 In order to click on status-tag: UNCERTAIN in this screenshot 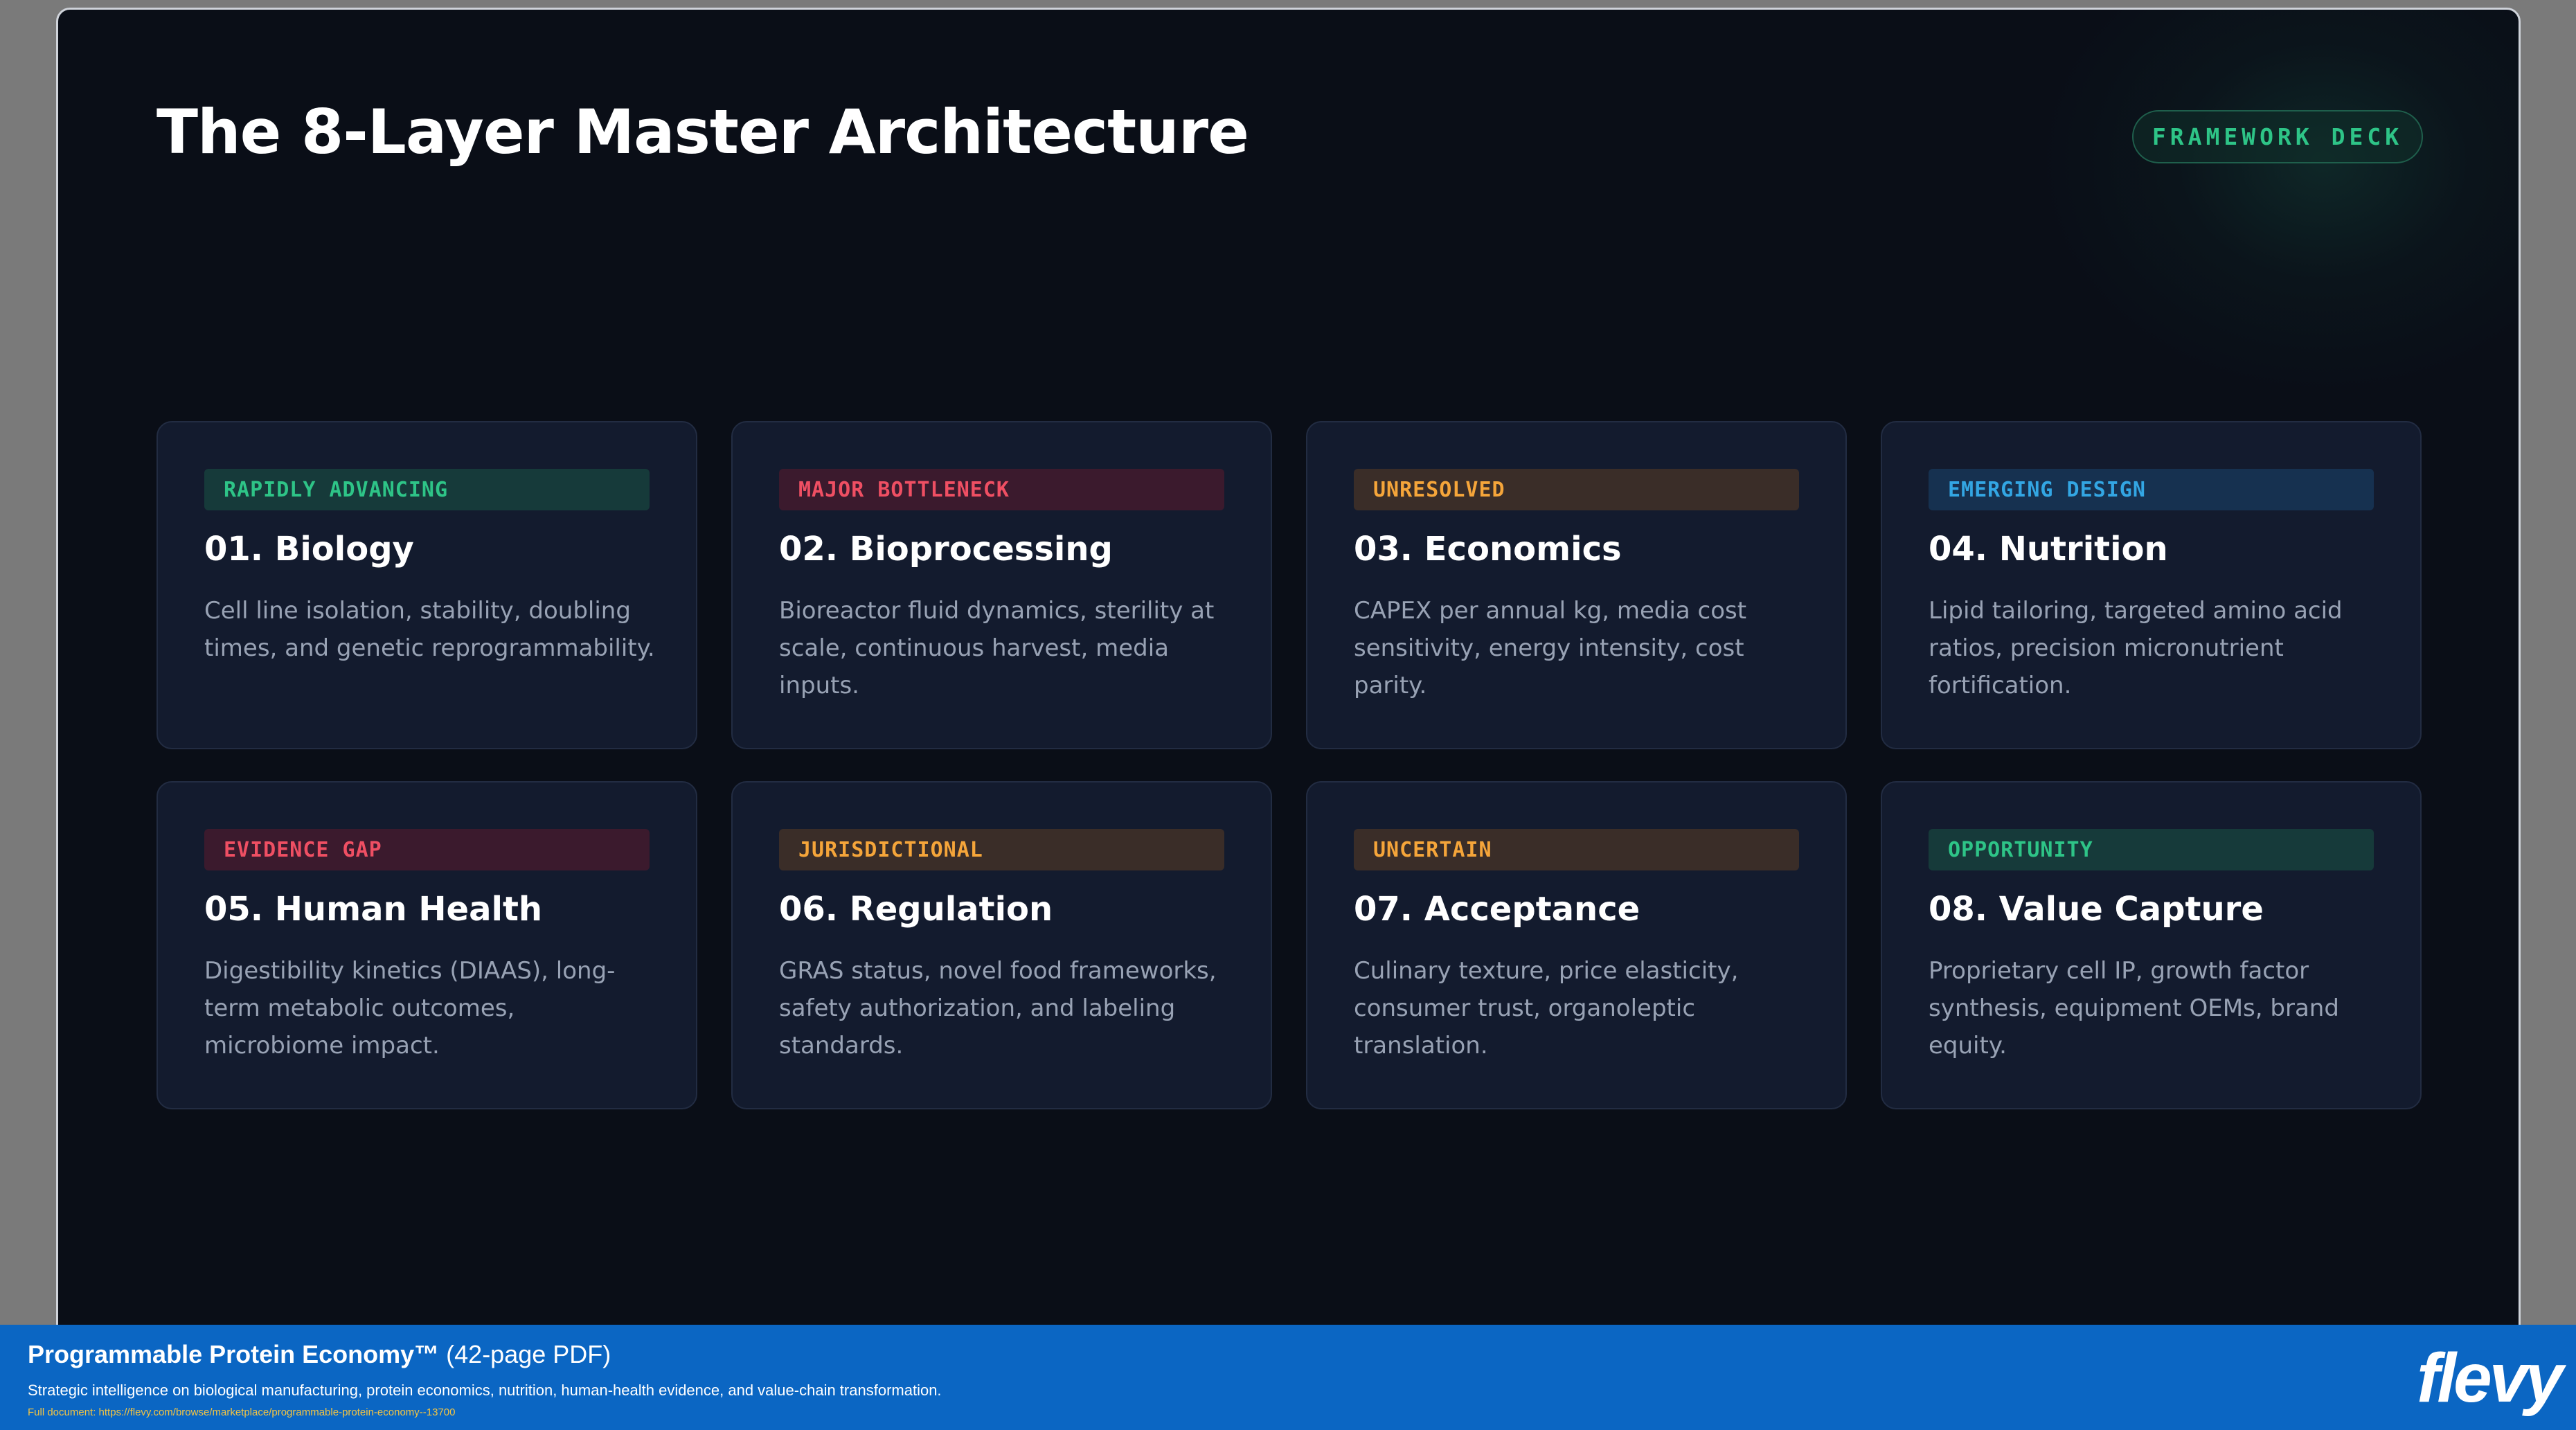, I will do `click(1576, 849)`.